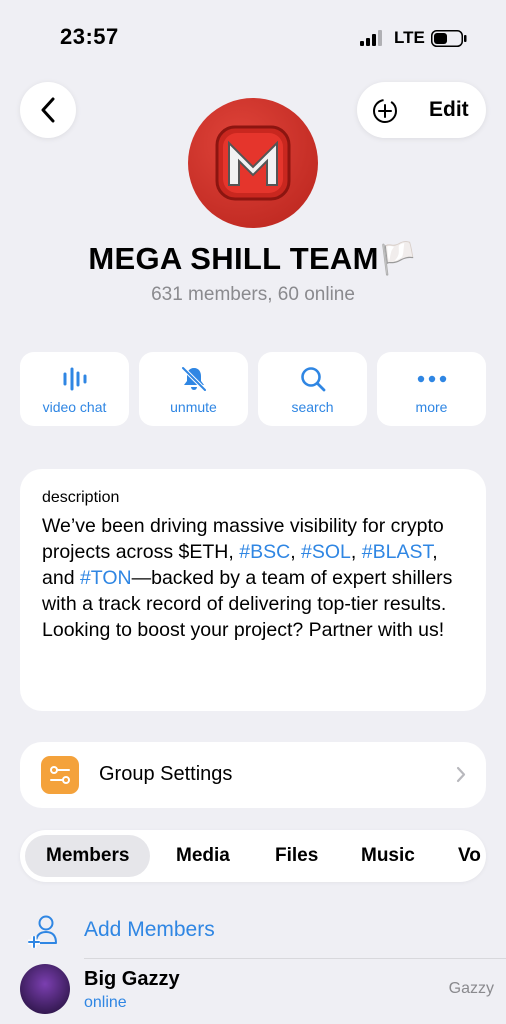 The image size is (506, 1024). Describe the element at coordinates (45, 989) in the screenshot. I see `avatar` at that location.